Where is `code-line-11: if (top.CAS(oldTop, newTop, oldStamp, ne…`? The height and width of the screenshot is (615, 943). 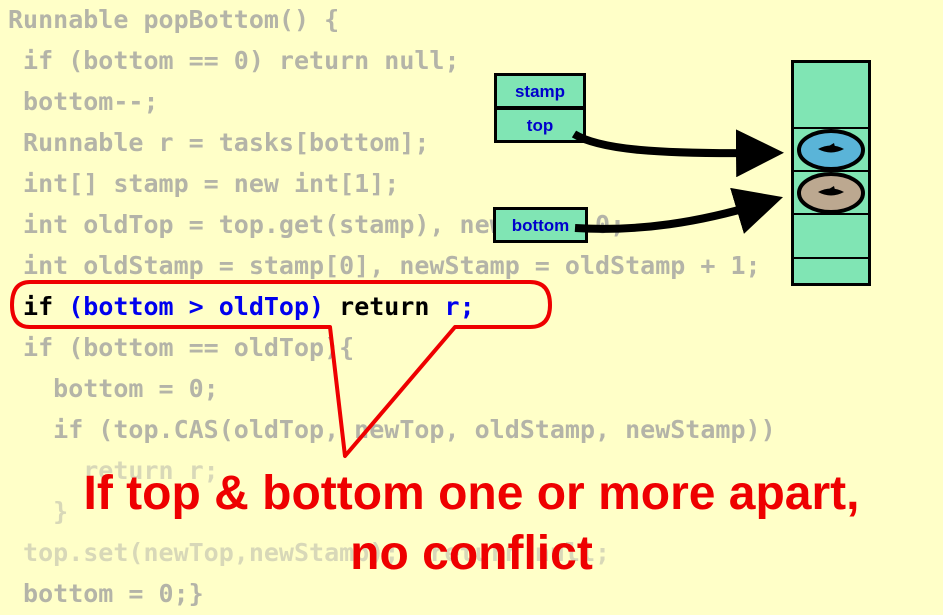
code-line-11: if (top.CAS(oldTop, newTop, oldStamp, ne… is located at coordinates (392, 429).